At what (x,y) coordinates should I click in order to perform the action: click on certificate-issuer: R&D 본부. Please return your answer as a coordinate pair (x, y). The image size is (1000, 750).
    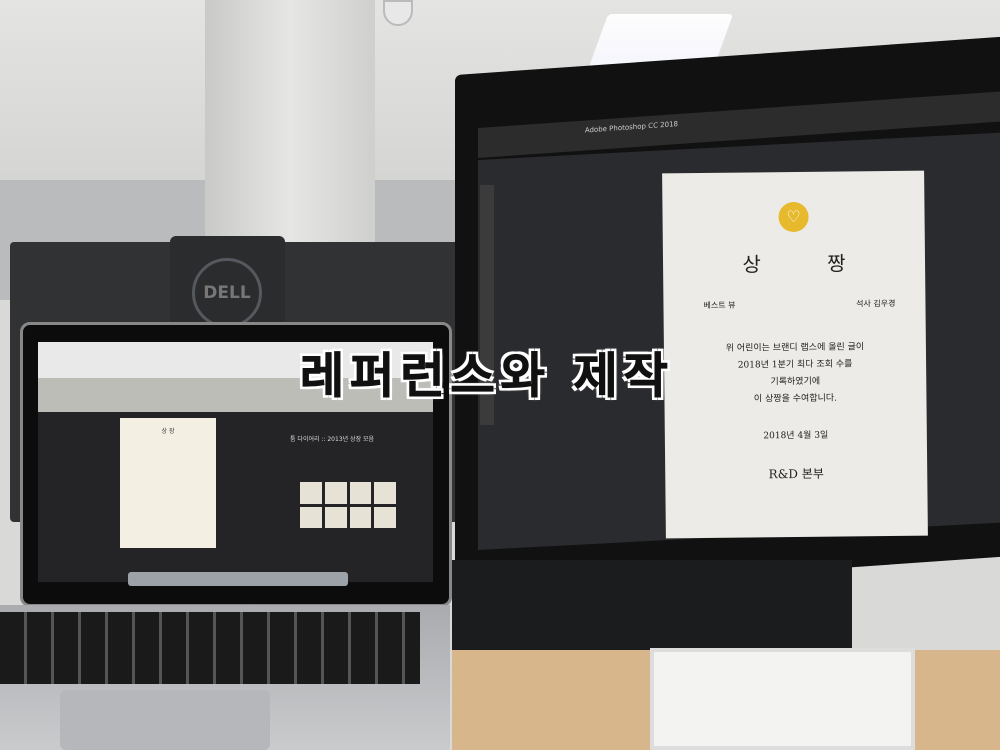
    Looking at the image, I should click on (796, 474).